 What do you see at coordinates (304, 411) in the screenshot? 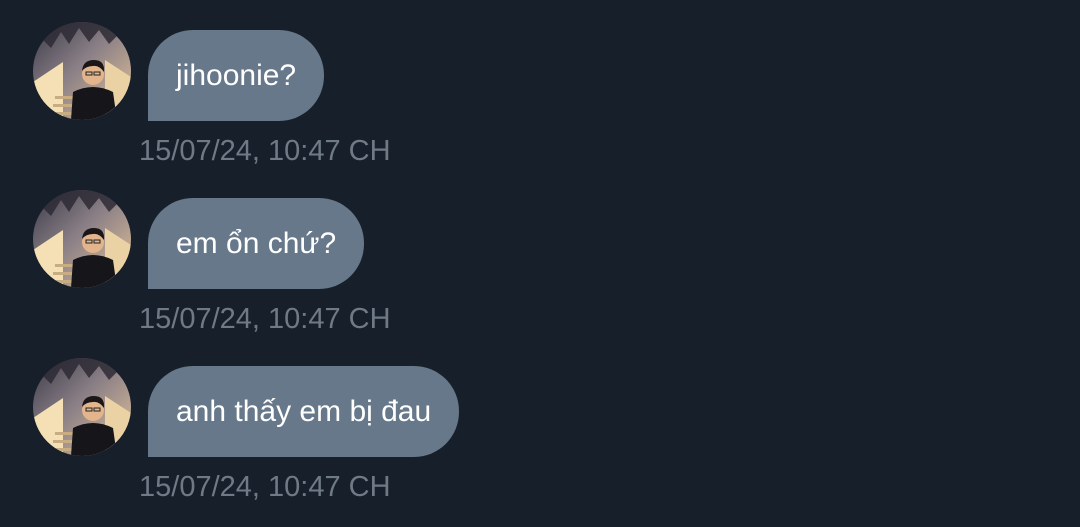
I see `message-bubble: anh thấy em bị đau` at bounding box center [304, 411].